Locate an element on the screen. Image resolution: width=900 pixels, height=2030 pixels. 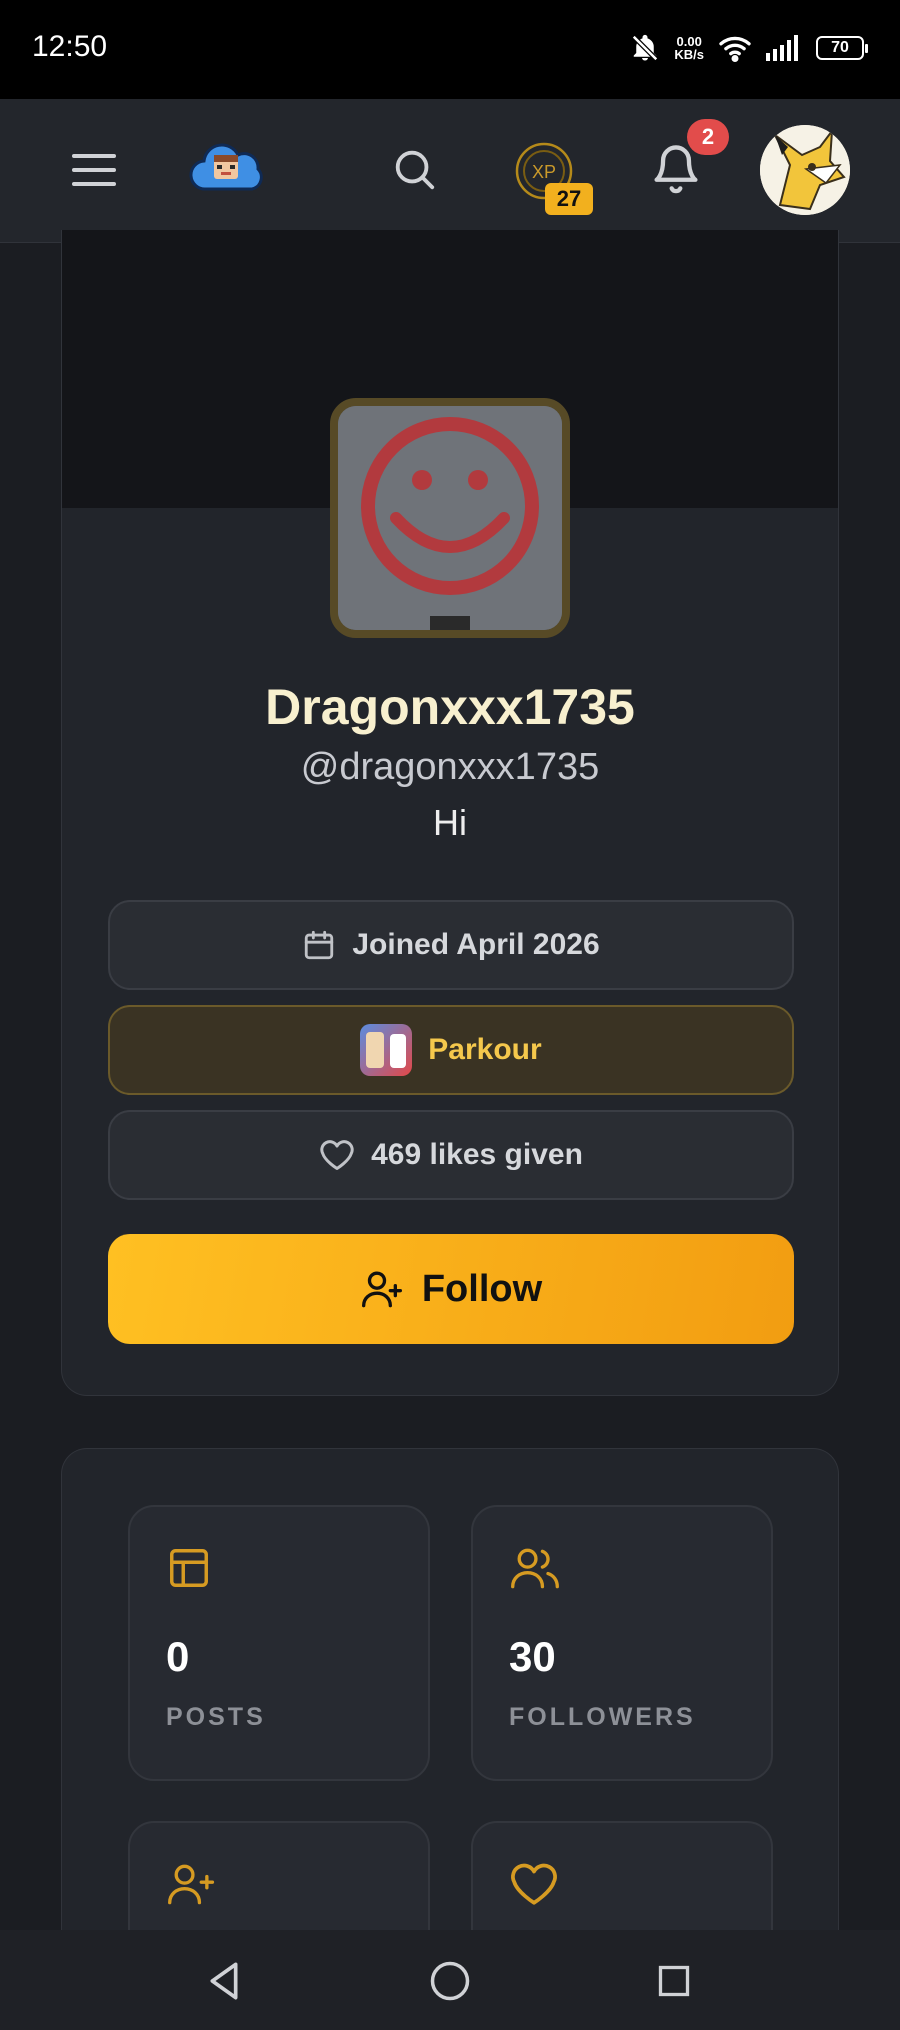
battery-indicator: 70 is located at coordinates (842, 48).